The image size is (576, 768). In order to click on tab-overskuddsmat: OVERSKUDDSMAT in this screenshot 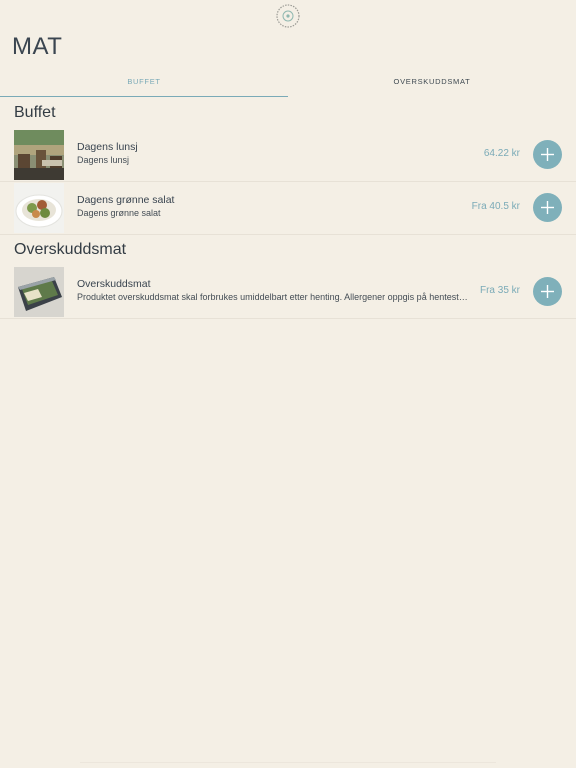, I will do `click(432, 81)`.